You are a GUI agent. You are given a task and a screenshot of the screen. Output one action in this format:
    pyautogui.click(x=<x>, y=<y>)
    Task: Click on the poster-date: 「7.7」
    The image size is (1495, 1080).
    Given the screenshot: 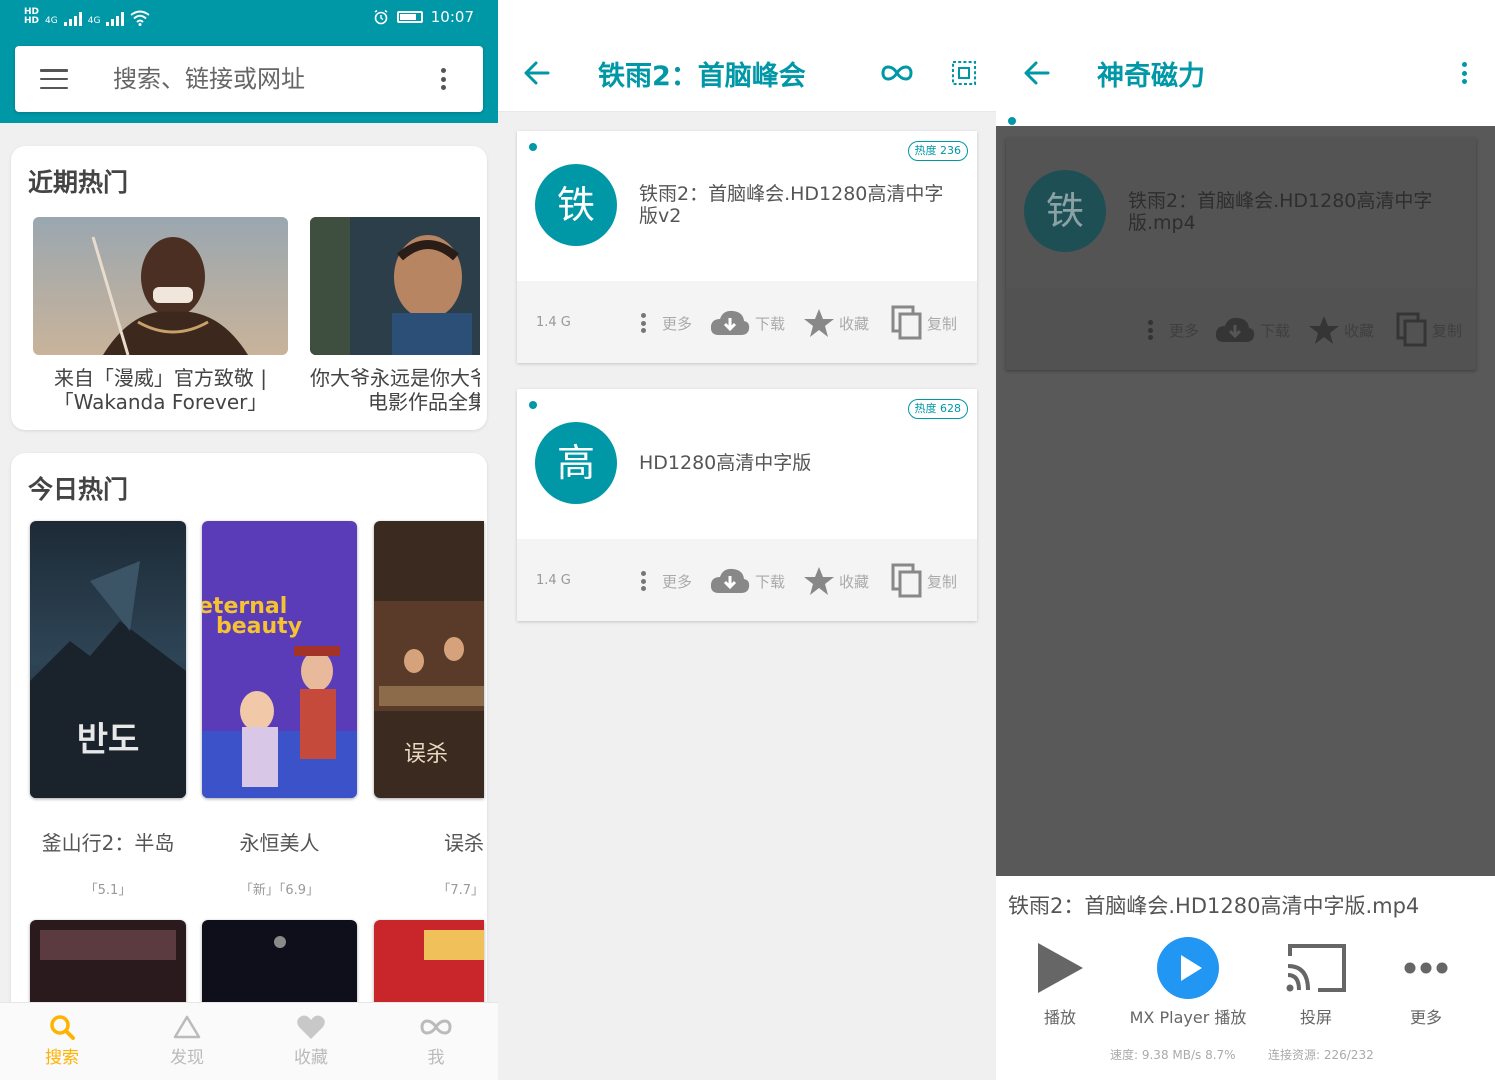 What is the action you would take?
    pyautogui.click(x=460, y=890)
    